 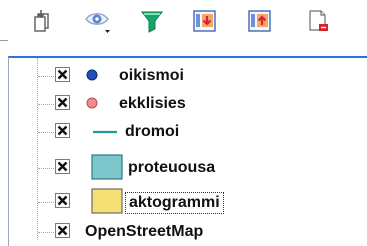 What do you see at coordinates (188, 132) in the screenshot?
I see `layer-row-dromoi: dromoi` at bounding box center [188, 132].